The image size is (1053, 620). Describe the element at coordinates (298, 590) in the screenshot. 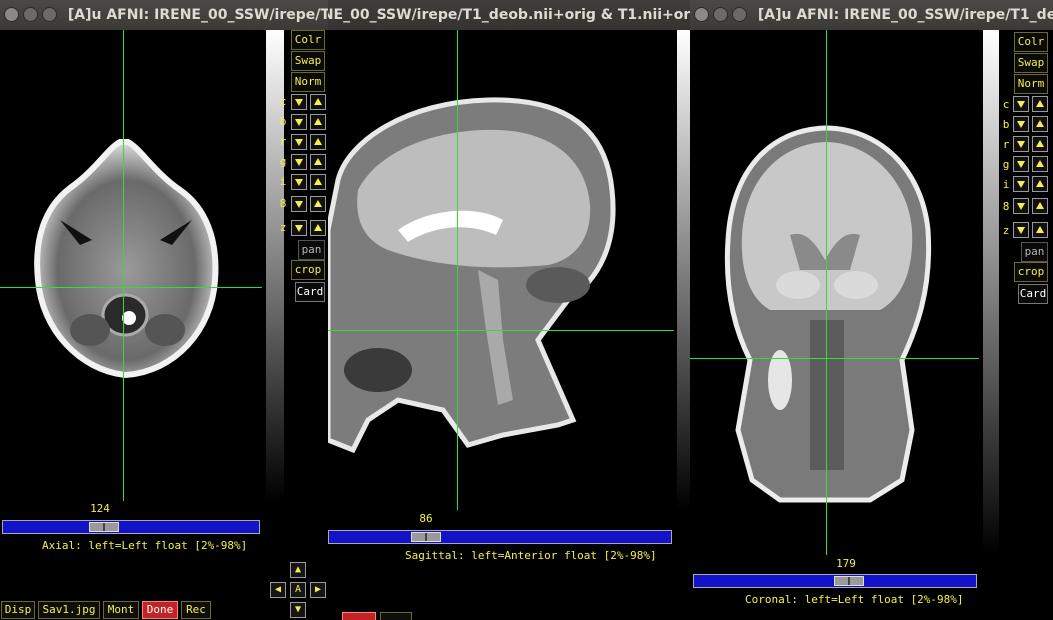

I see `pan-center-button: A` at that location.